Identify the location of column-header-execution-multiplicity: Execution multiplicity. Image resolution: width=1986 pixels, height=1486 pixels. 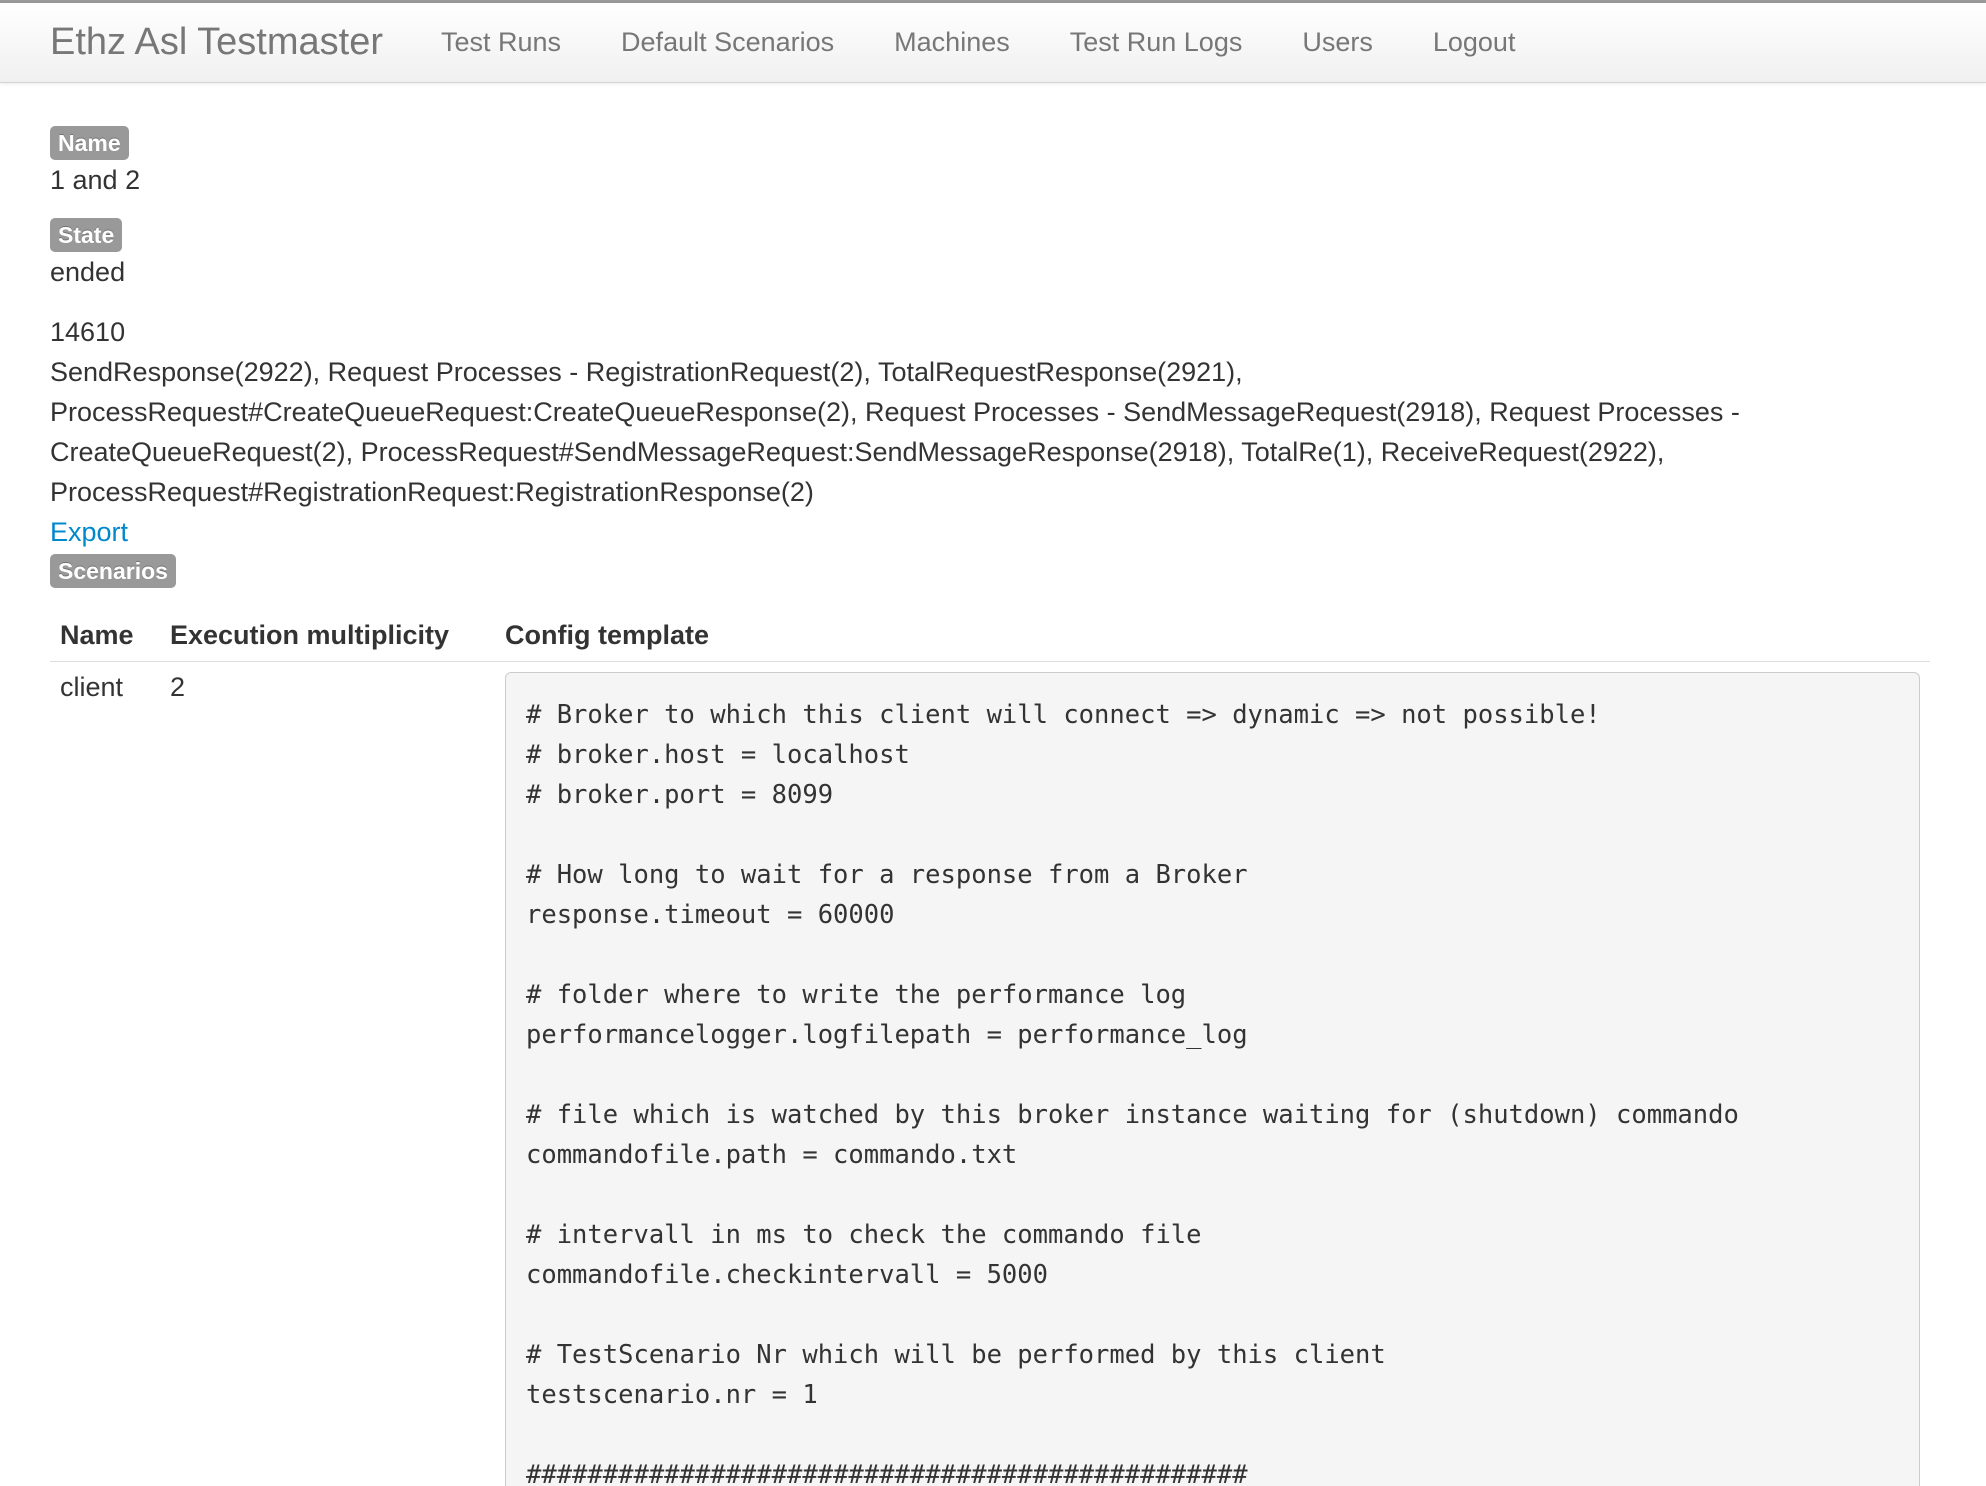
(327, 636).